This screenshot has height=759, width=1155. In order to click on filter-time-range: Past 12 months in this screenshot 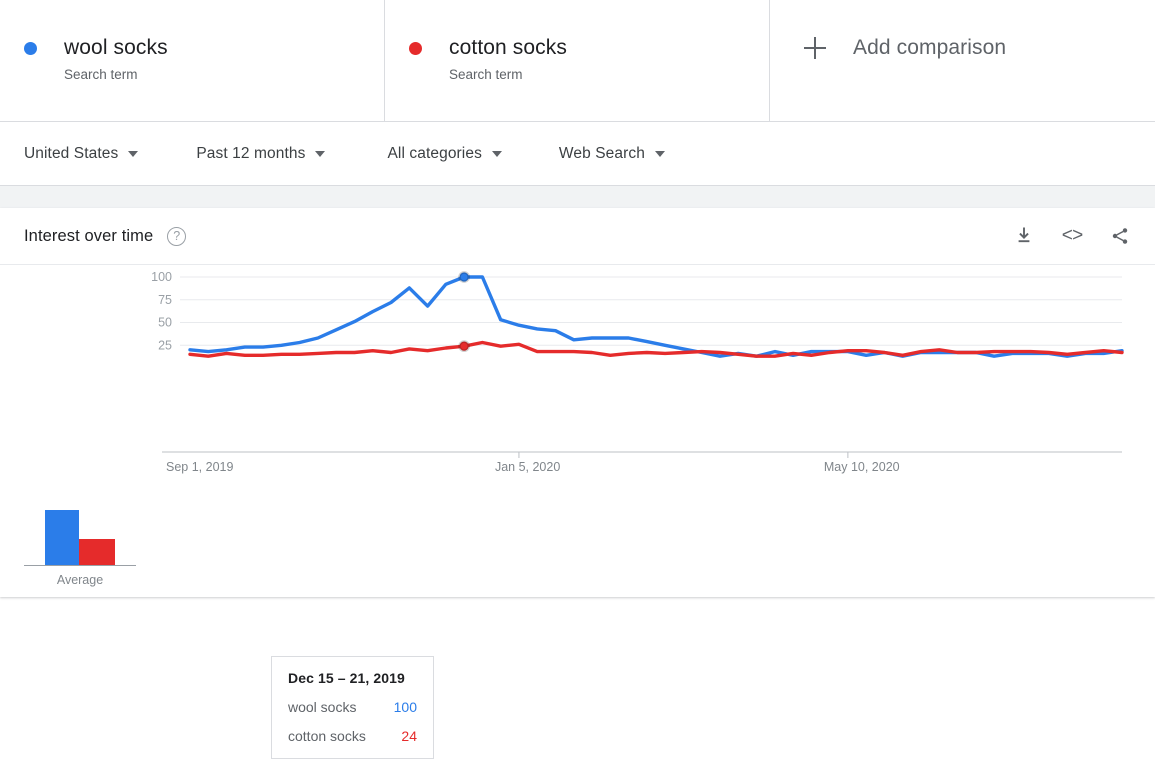, I will do `click(261, 153)`.